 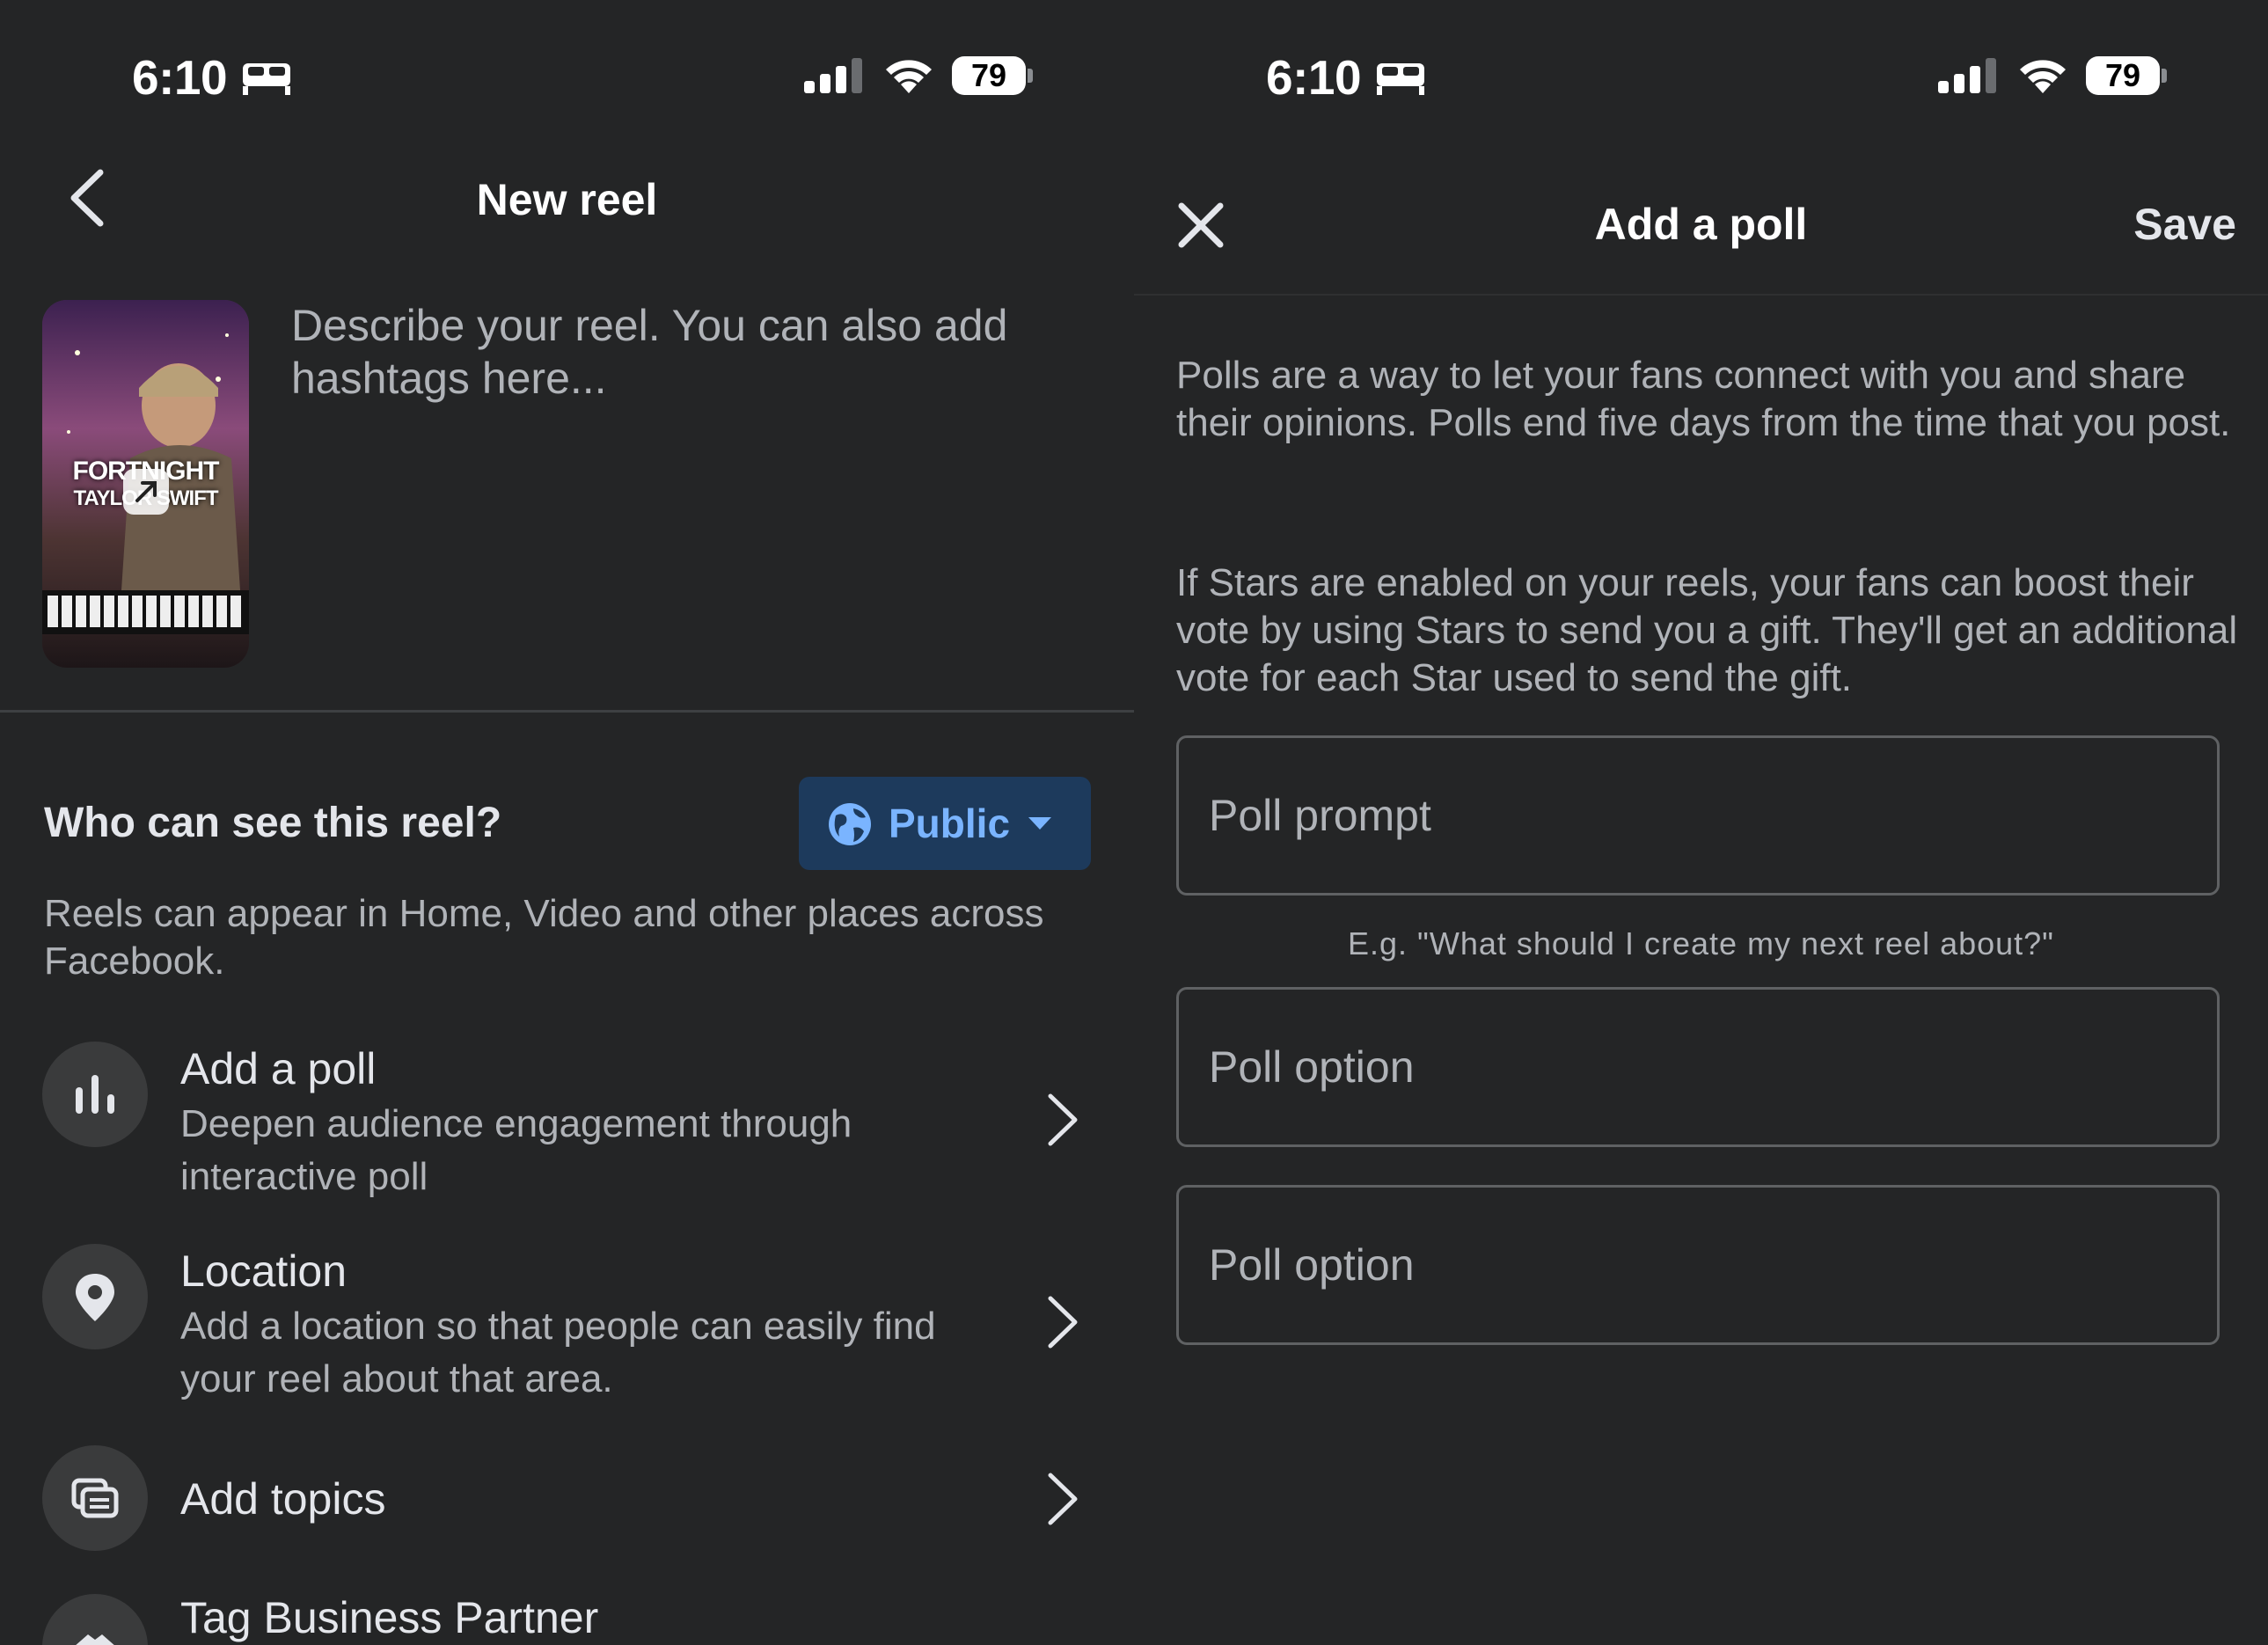 I want to click on poll-prompt-input, so click(x=1698, y=815).